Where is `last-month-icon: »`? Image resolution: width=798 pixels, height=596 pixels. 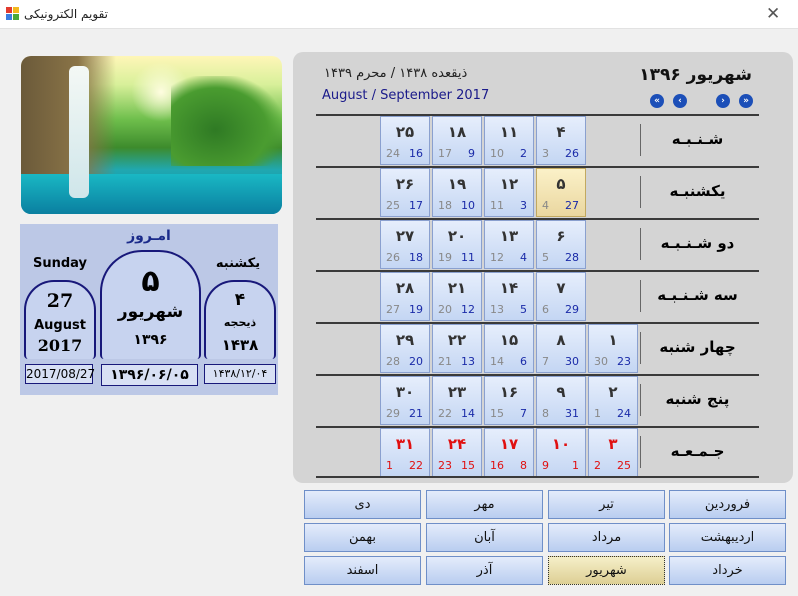
last-month-icon: » is located at coordinates (746, 101).